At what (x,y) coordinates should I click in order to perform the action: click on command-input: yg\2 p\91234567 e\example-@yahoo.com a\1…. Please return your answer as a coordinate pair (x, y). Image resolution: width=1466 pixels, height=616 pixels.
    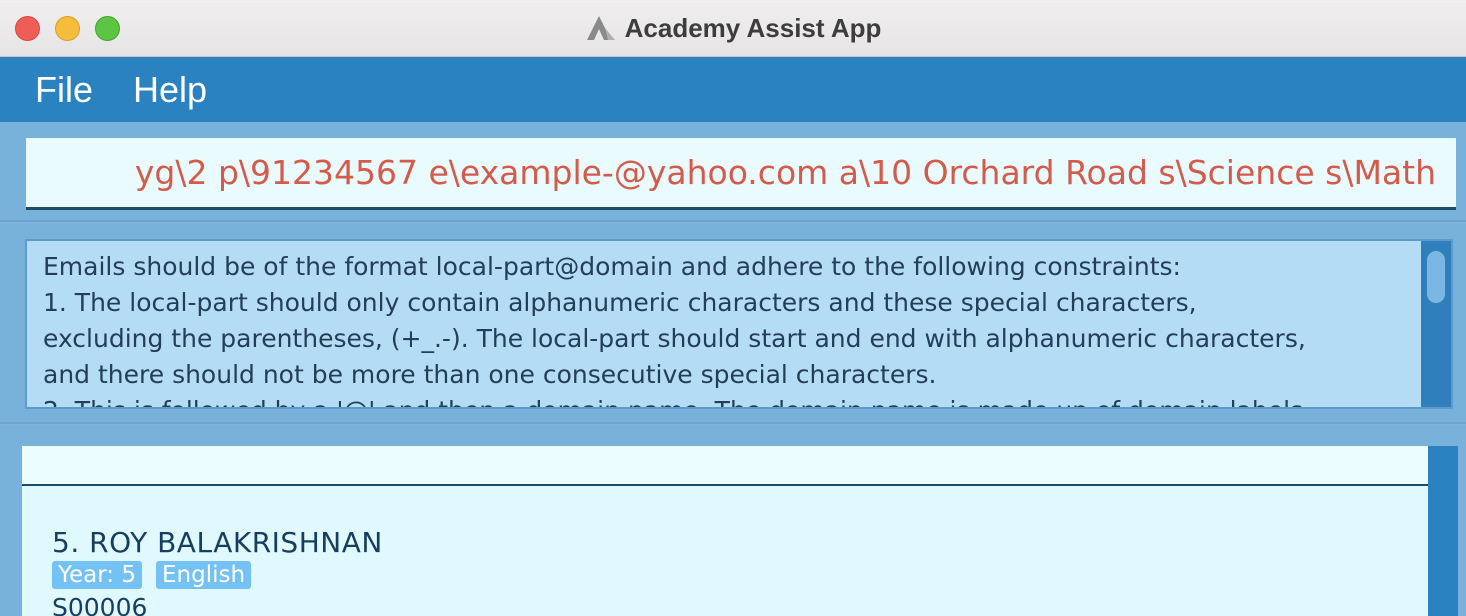
    Looking at the image, I should click on (741, 174).